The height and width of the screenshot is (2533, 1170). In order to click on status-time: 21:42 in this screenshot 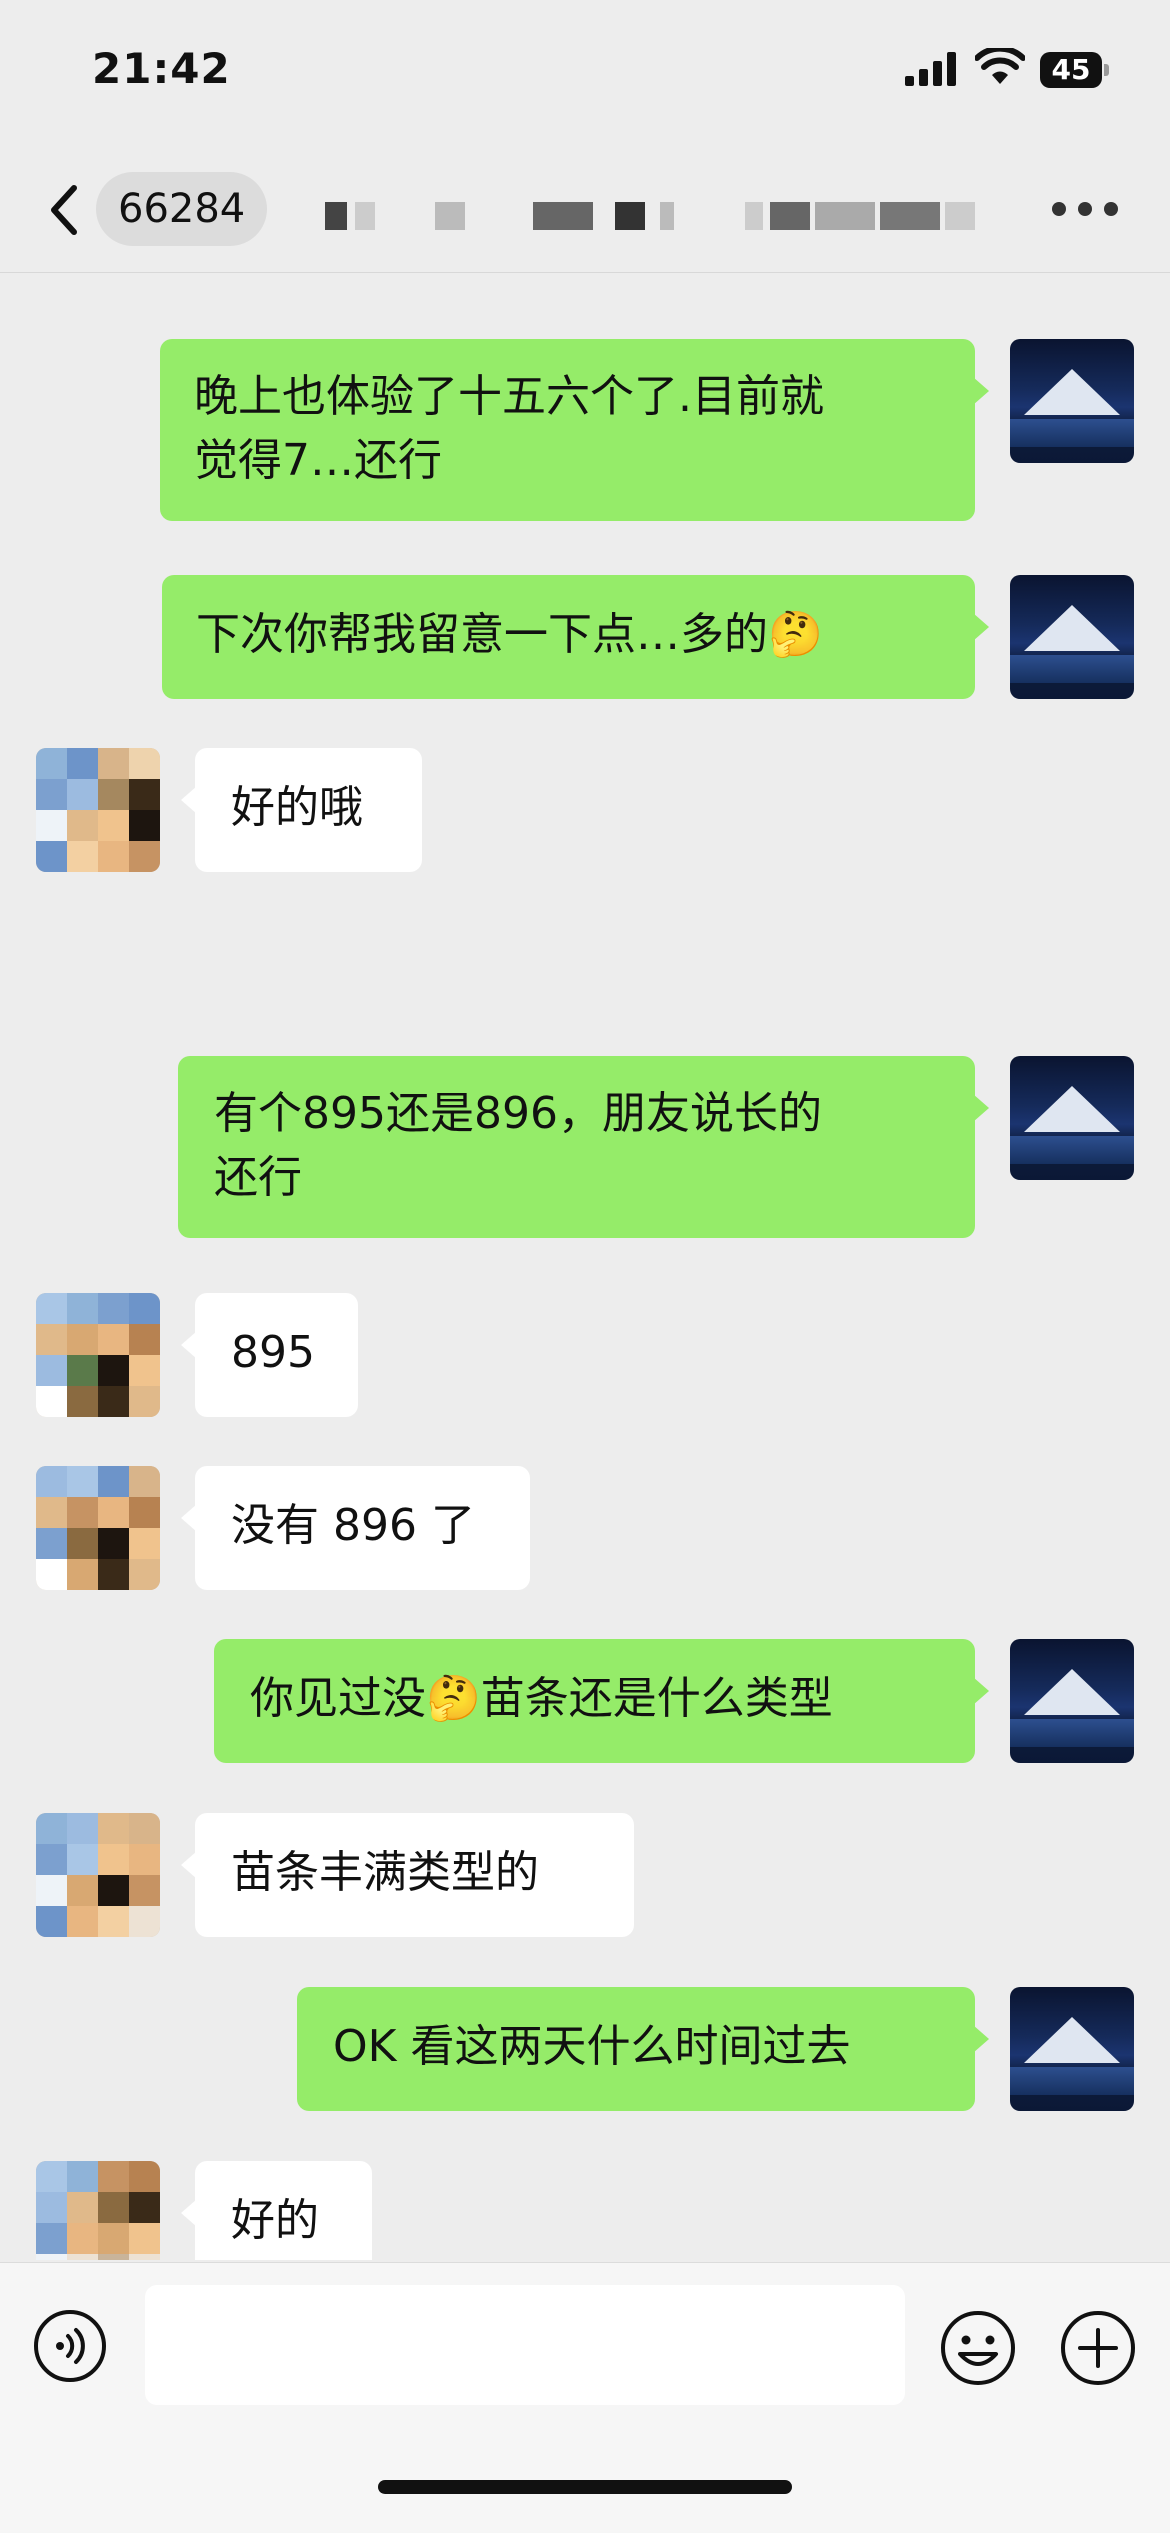, I will do `click(161, 68)`.